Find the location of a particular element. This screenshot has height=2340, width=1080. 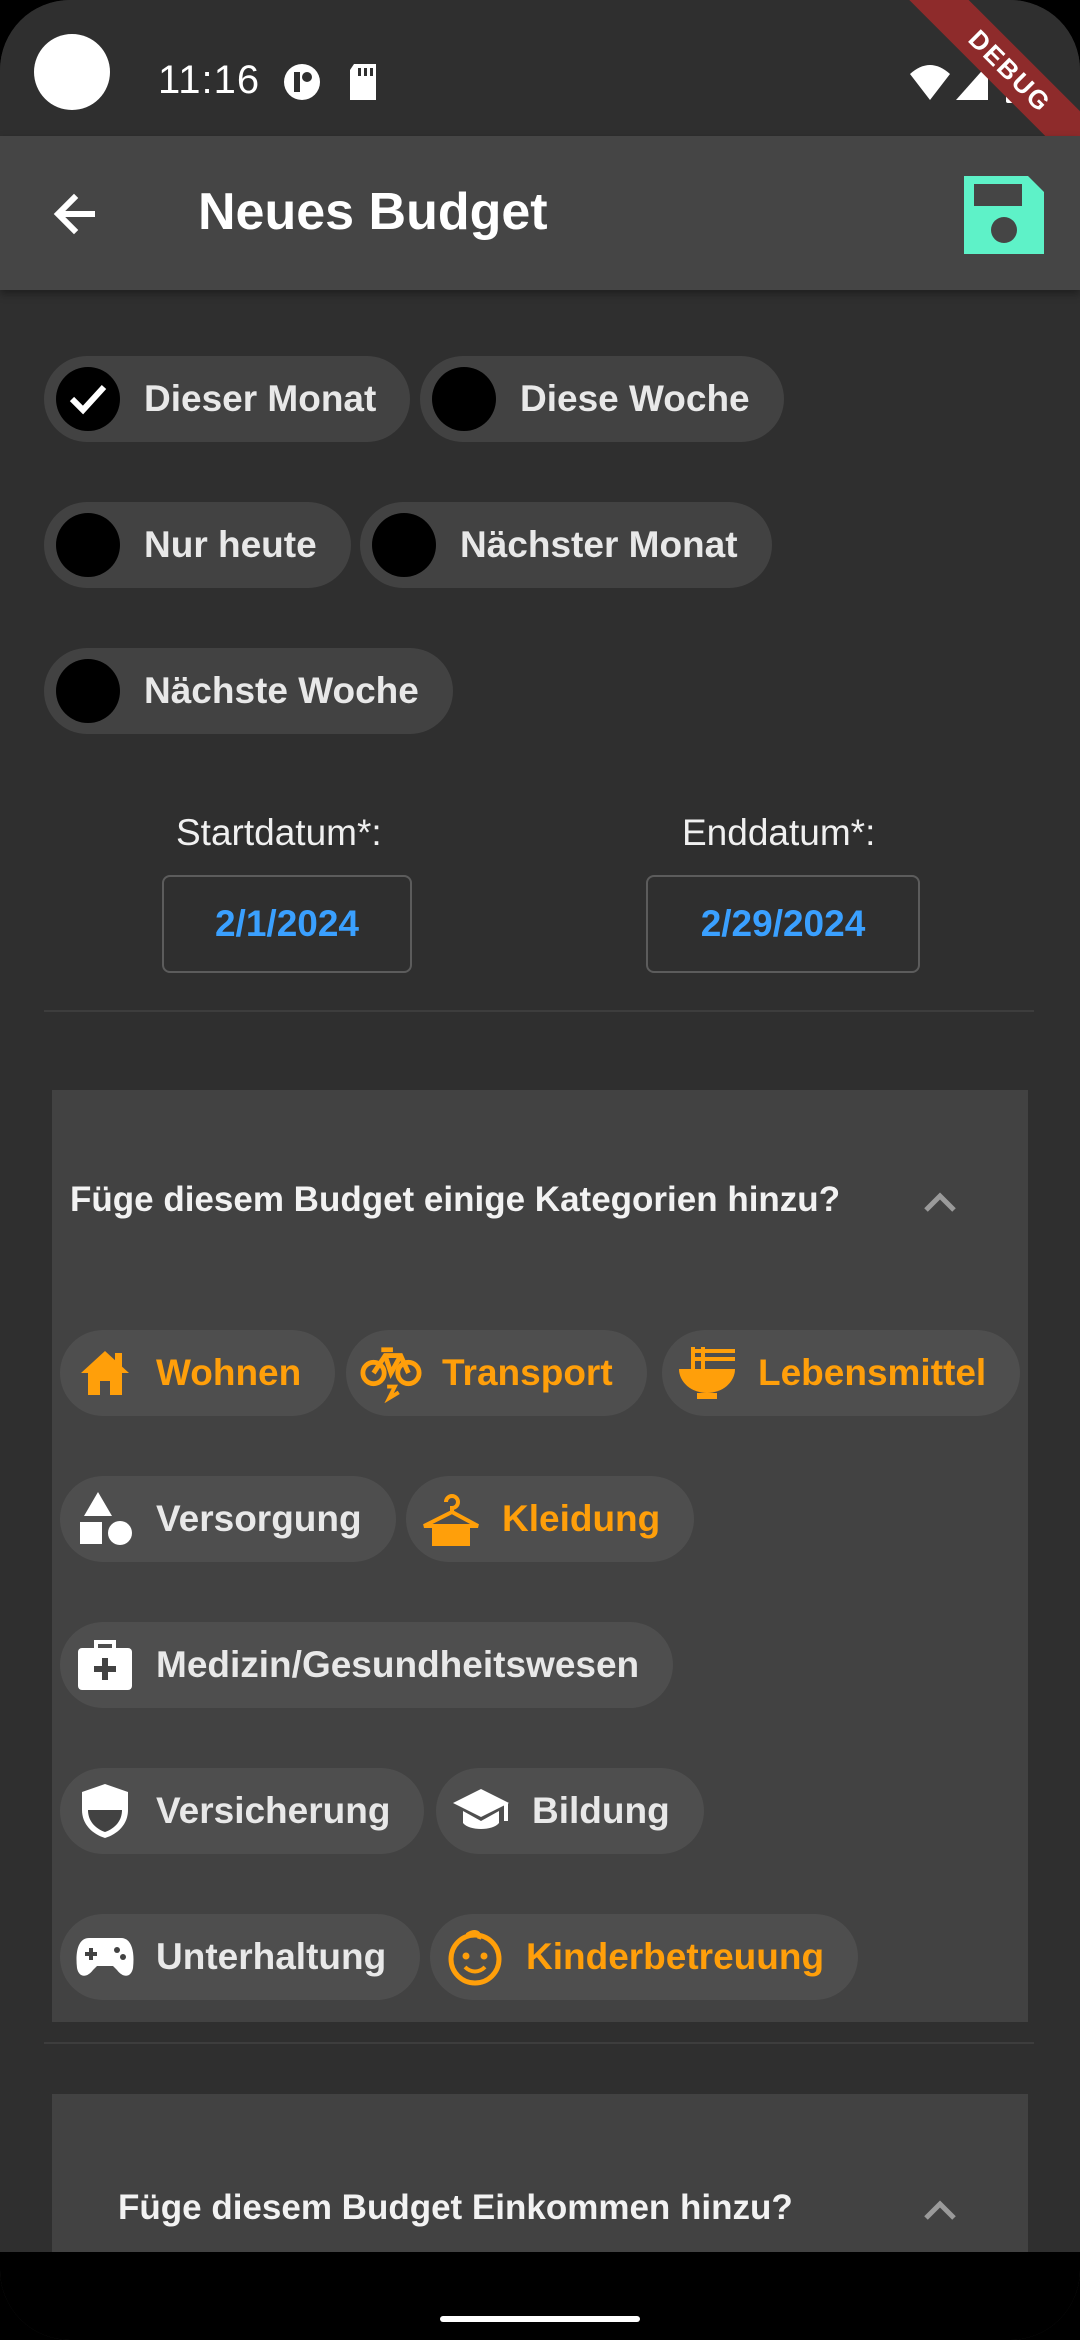

income-panel-title: Füge diesem Budget Einkommen hinzu? is located at coordinates (455, 2208).